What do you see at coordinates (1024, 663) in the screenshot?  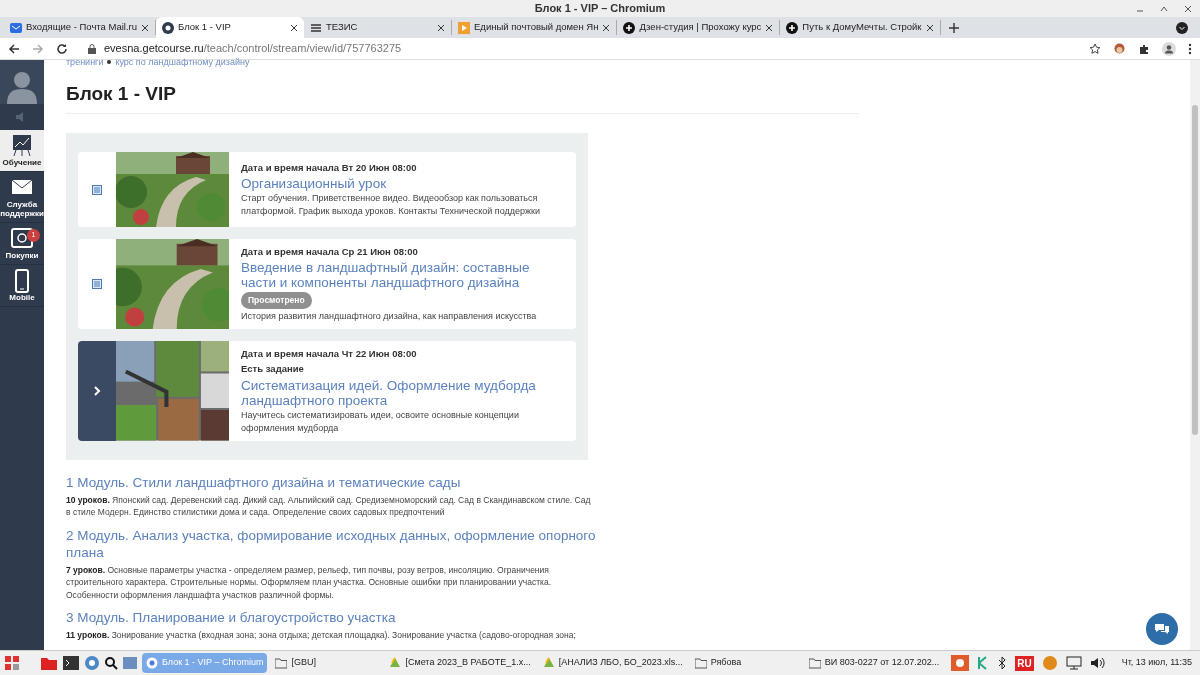 I see `language-indicator: RU` at bounding box center [1024, 663].